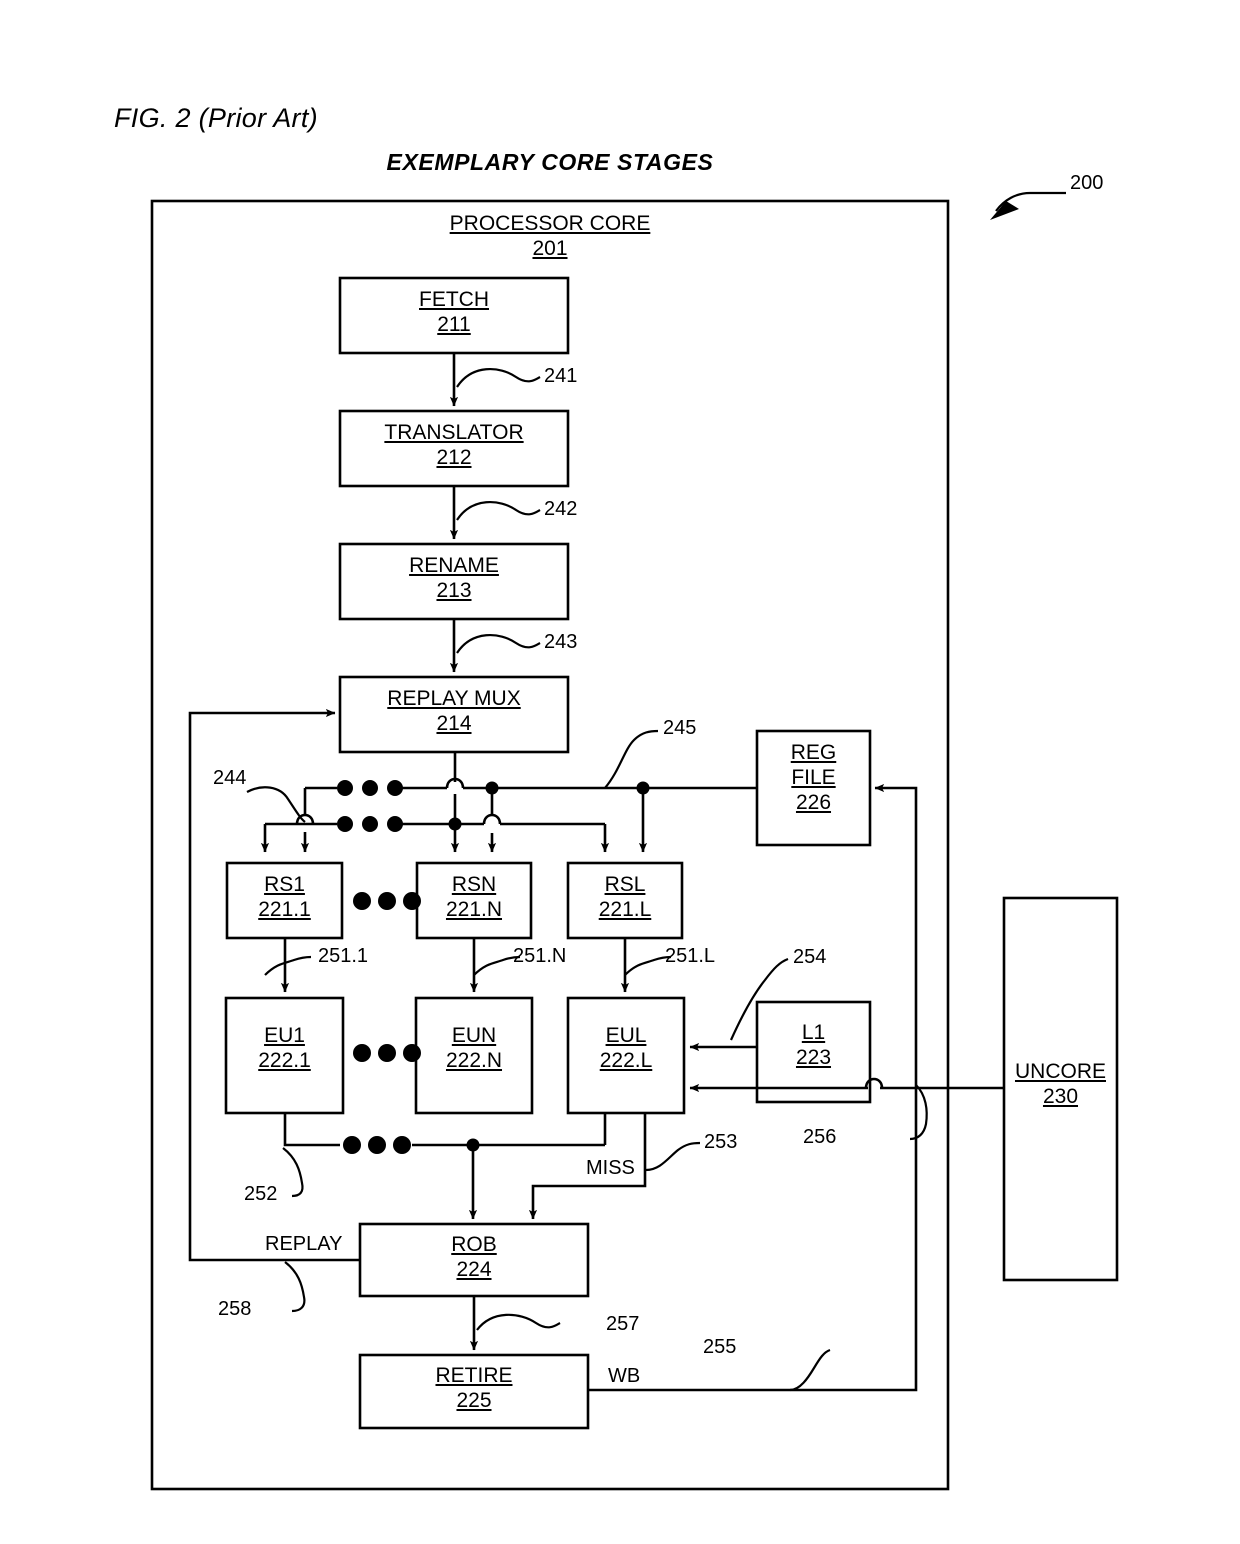  I want to click on junction-dot-455-lower, so click(455, 824).